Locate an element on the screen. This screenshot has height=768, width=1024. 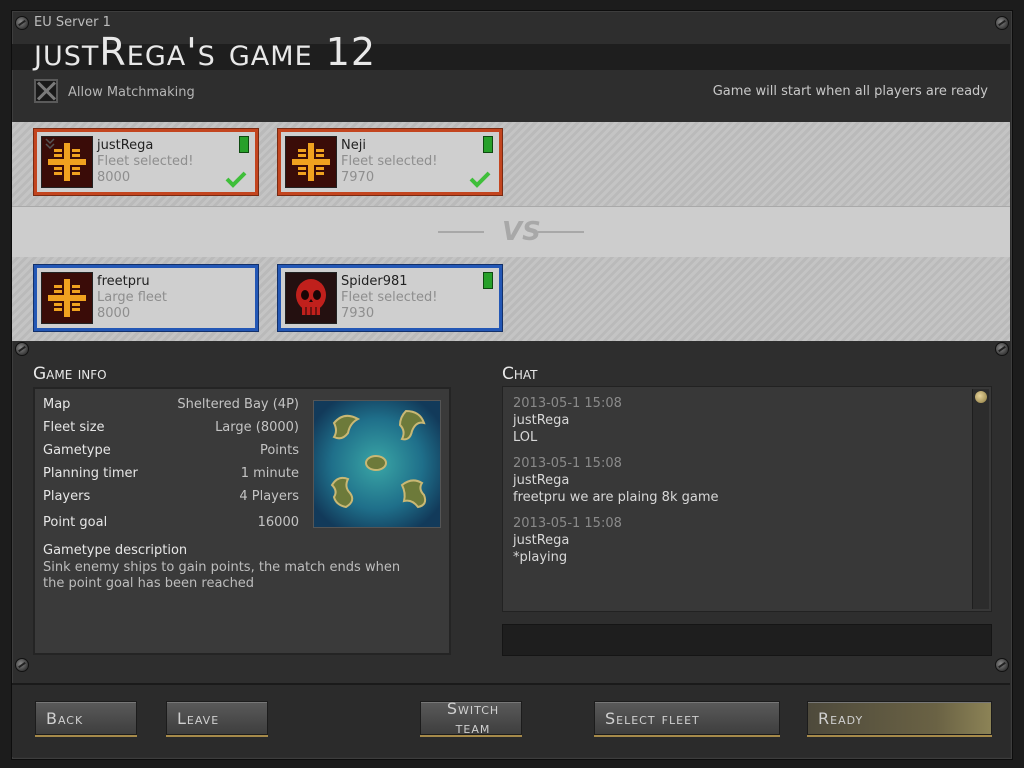
player-card-spider981: Spider981 Fleet selected! 7930 is located at coordinates (390, 298).